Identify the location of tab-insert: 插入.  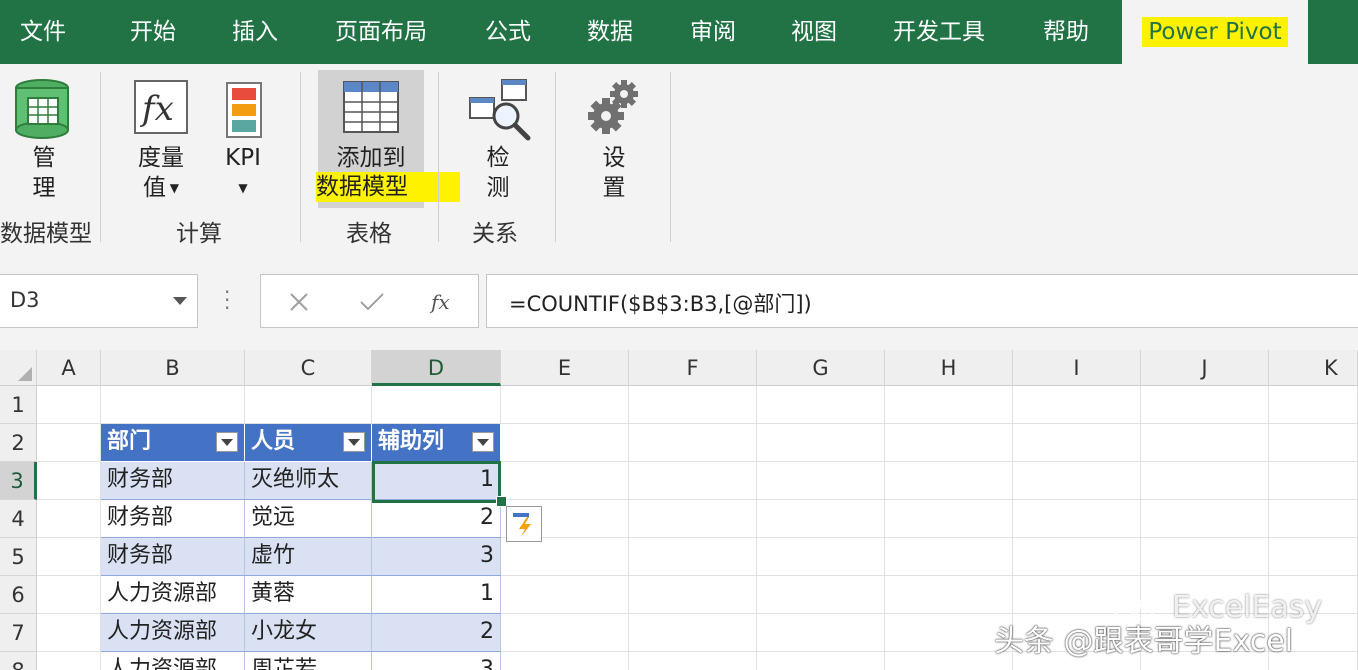
(255, 32).